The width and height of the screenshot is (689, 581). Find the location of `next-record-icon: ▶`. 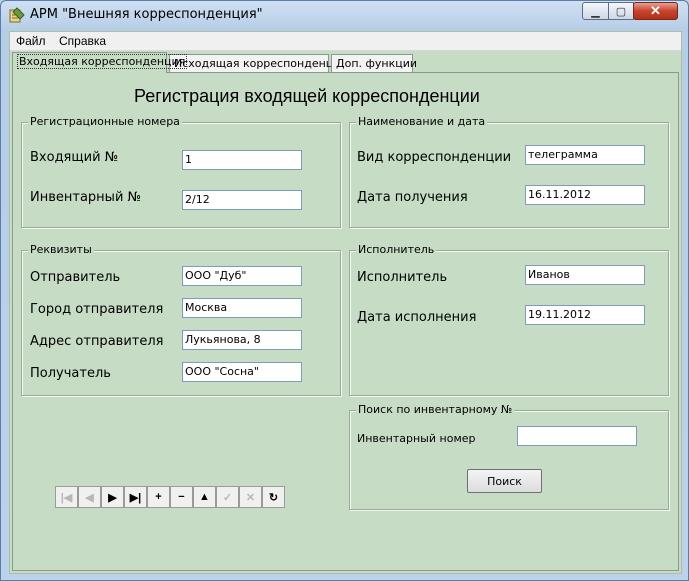

next-record-icon: ▶ is located at coordinates (112, 497).